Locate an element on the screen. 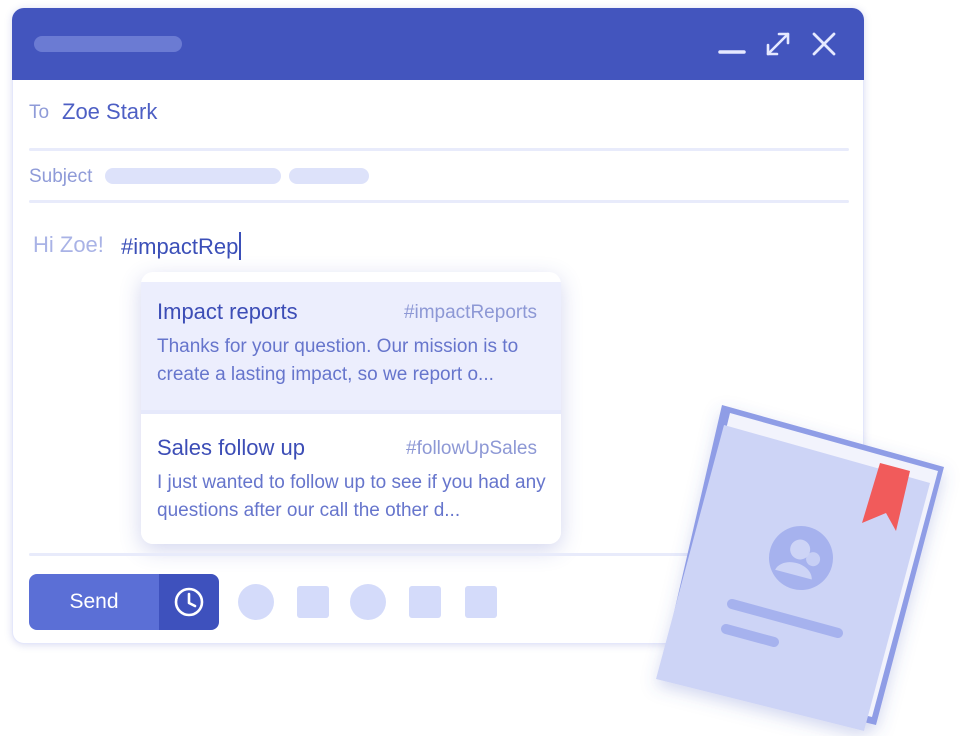  expand-icon is located at coordinates (778, 44).